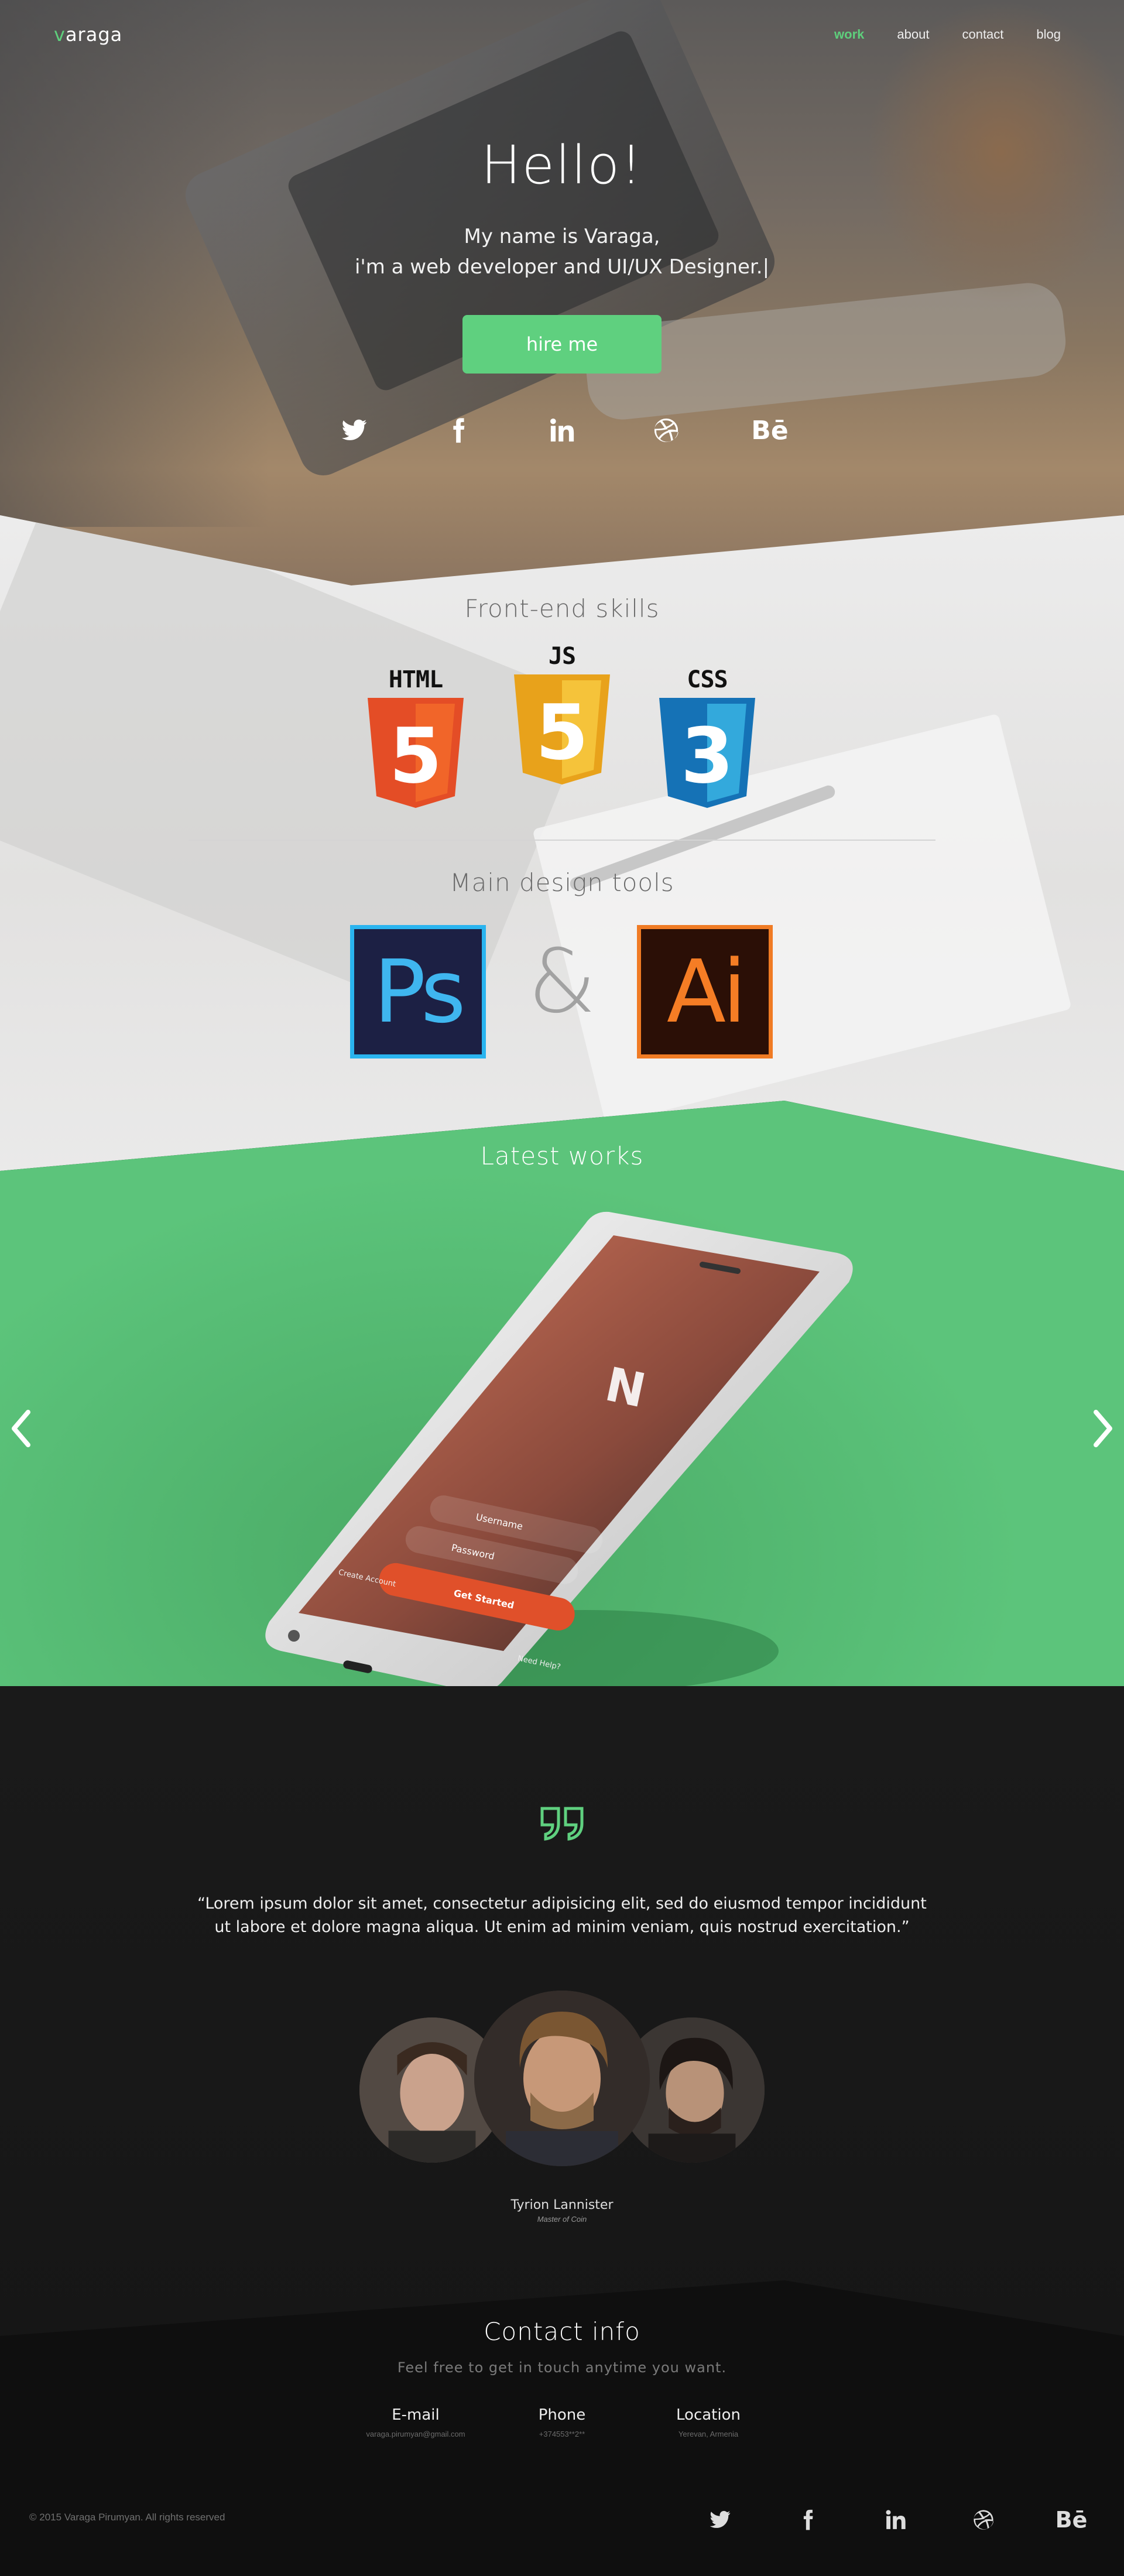 The height and width of the screenshot is (2576, 1124). Describe the element at coordinates (22, 1428) in the screenshot. I see `carousel-prev-arrow-icon` at that location.